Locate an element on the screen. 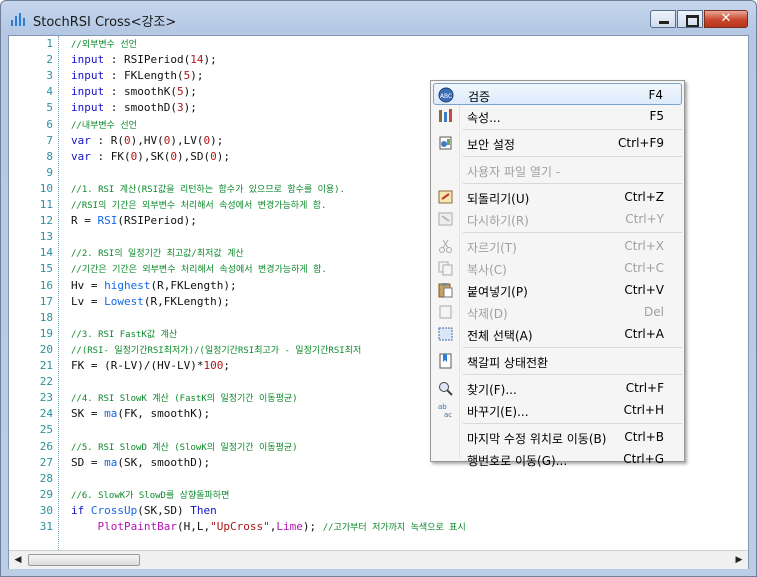 The image size is (757, 577). code-line: //1. RSI 계산(RSI값을 리턴하는 함수가 있으므로 함수를 이용). is located at coordinates (208, 188).